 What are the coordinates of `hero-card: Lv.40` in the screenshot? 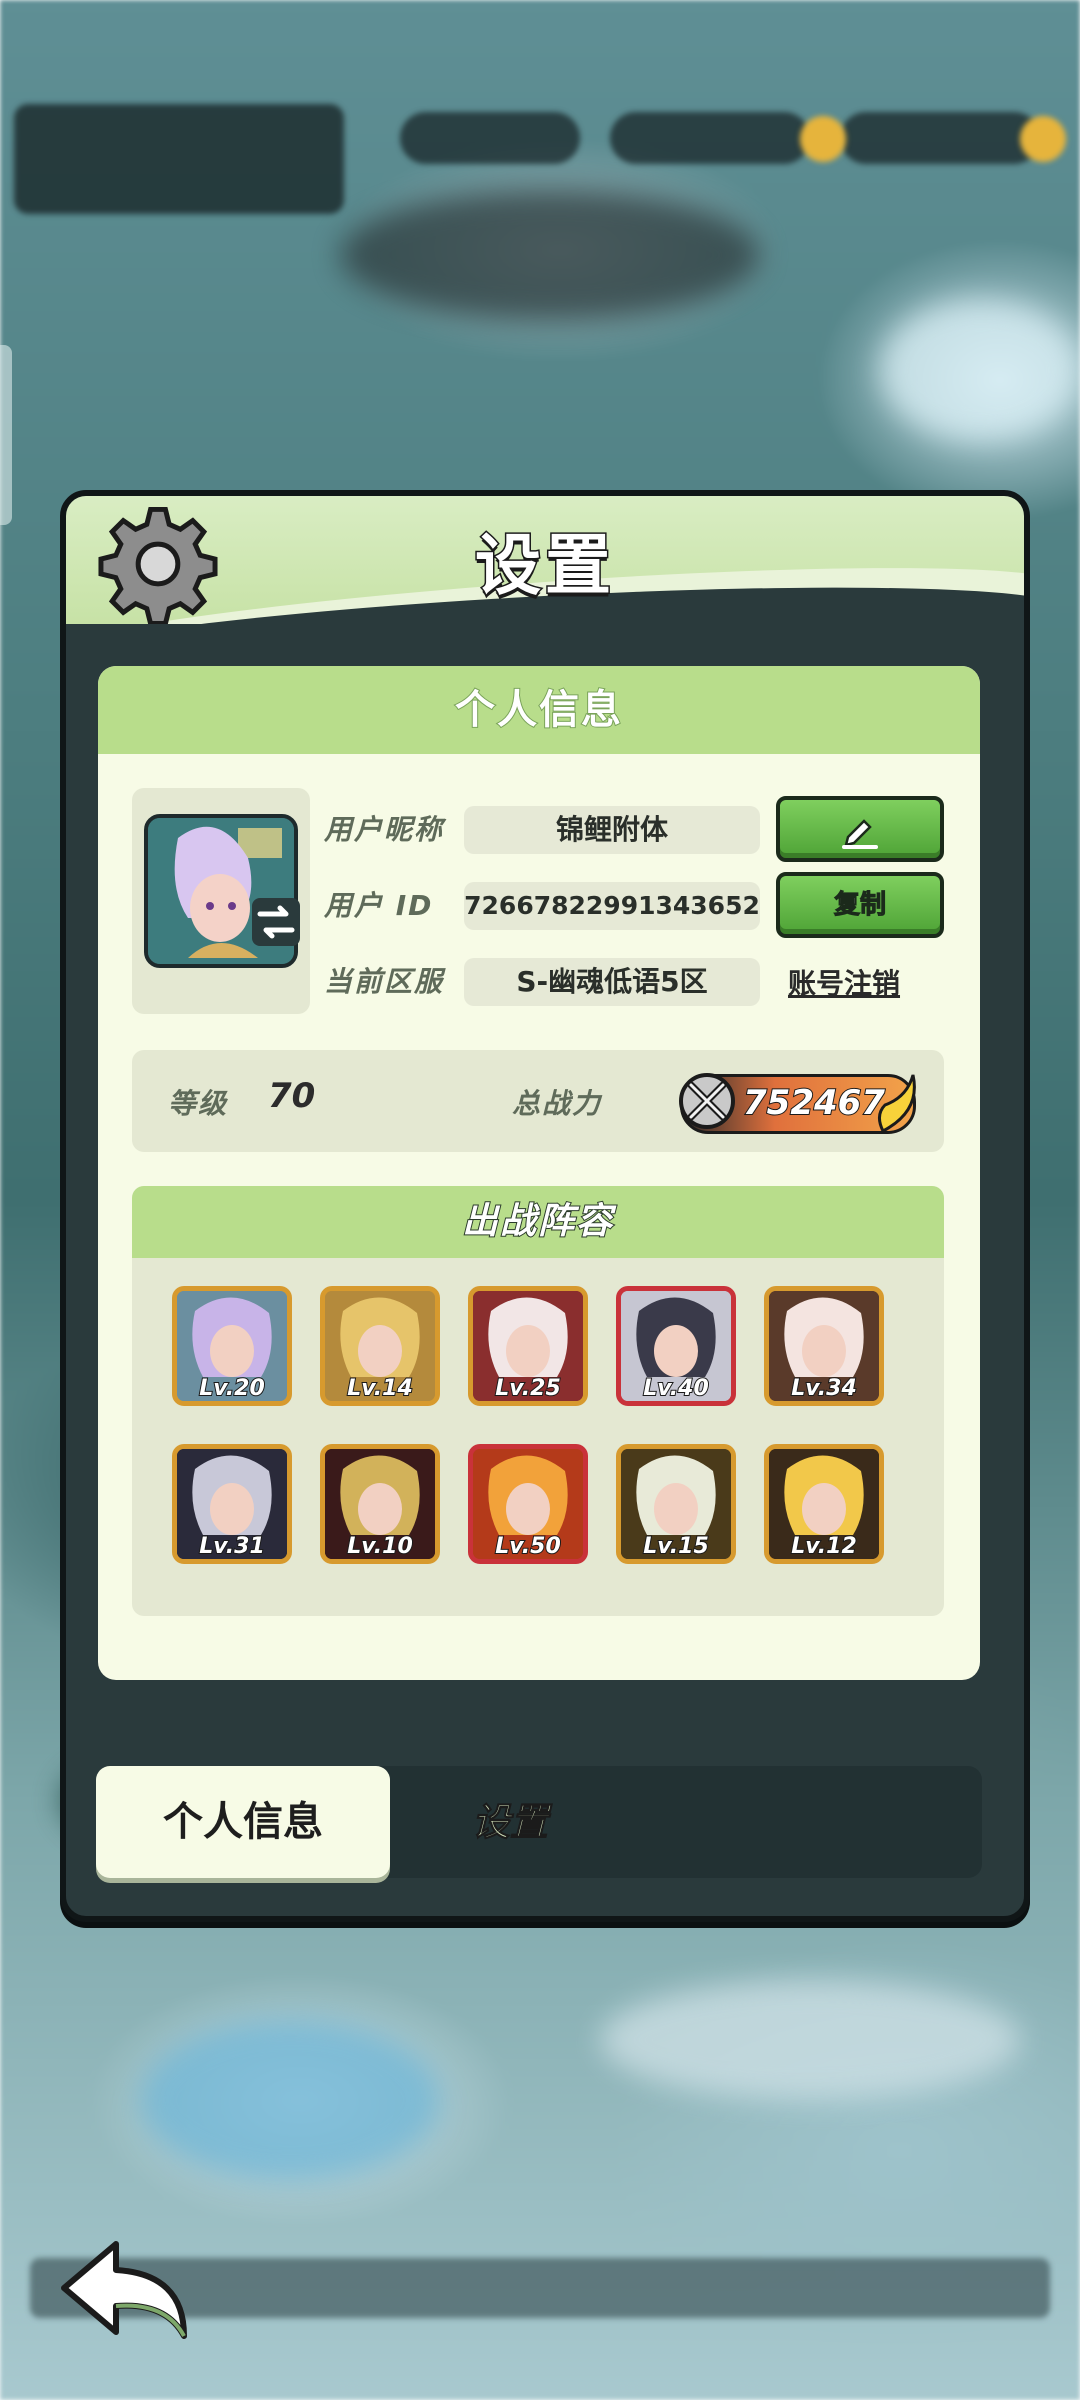 It's located at (676, 1346).